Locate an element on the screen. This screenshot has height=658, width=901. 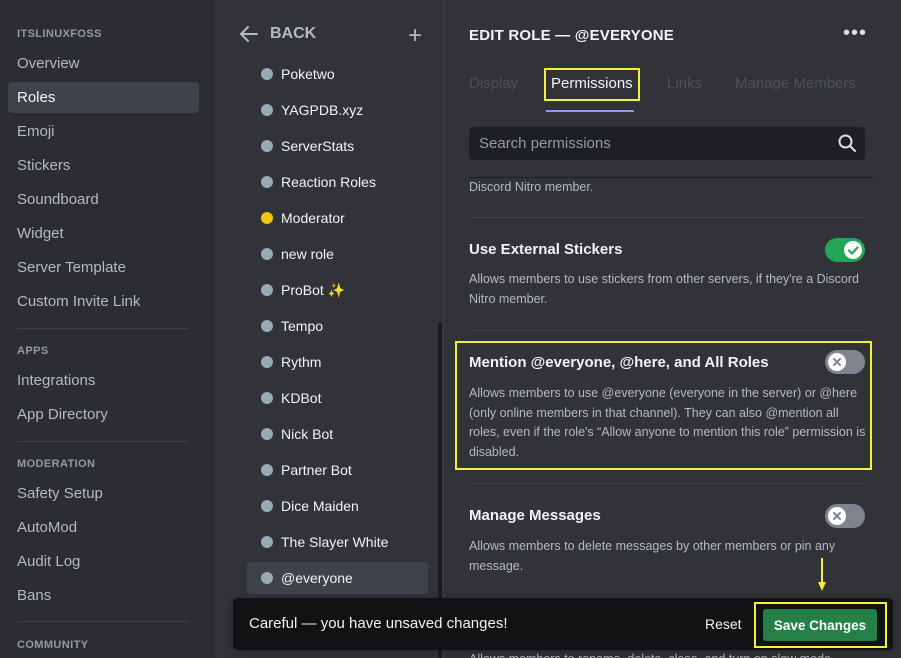
toggle-manage-messages is located at coordinates (845, 516).